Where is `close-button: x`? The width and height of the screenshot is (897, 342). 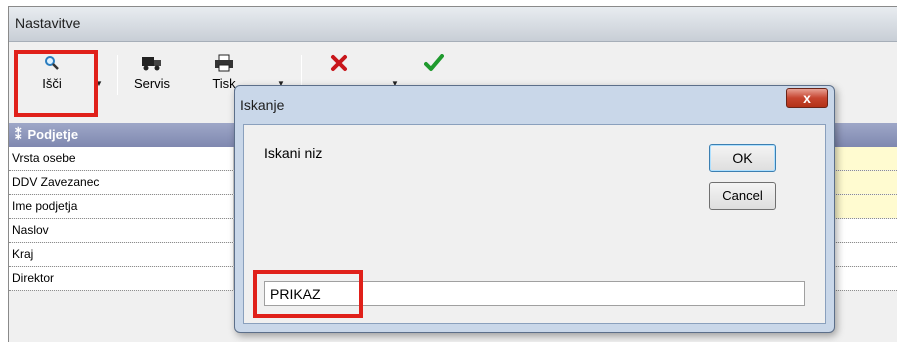 close-button: x is located at coordinates (807, 98).